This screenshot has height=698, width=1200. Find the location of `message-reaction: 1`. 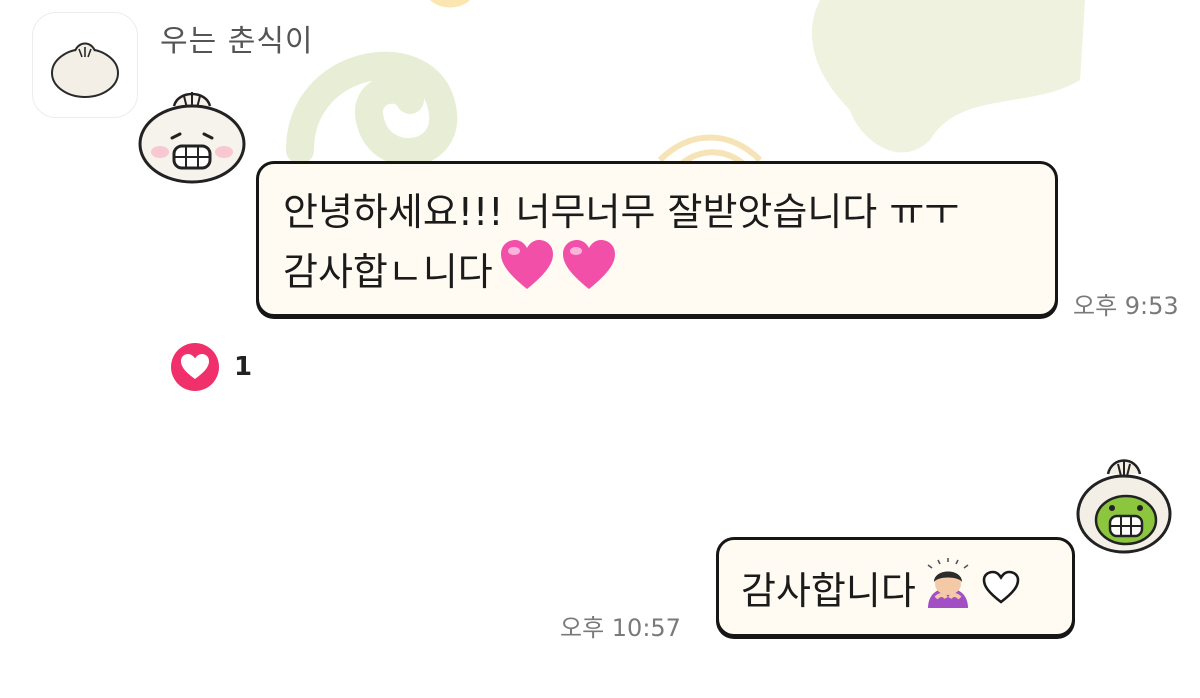

message-reaction: 1 is located at coordinates (211, 367).